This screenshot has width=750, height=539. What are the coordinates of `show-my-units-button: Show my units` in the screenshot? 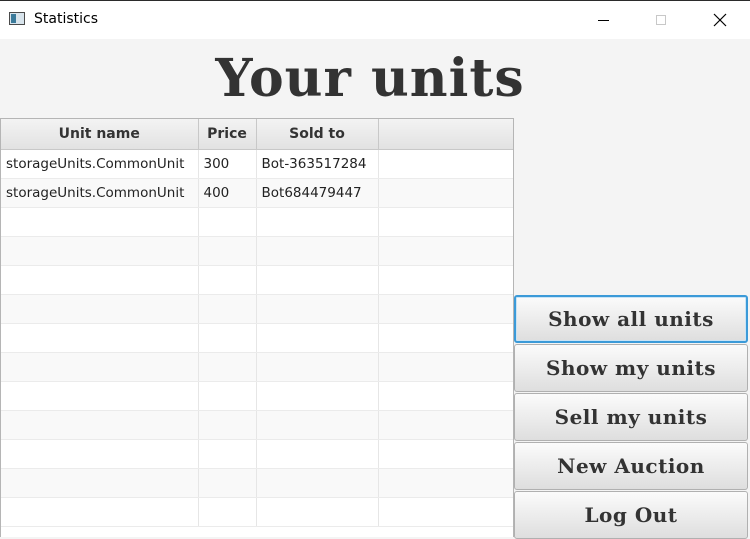 It's located at (631, 368).